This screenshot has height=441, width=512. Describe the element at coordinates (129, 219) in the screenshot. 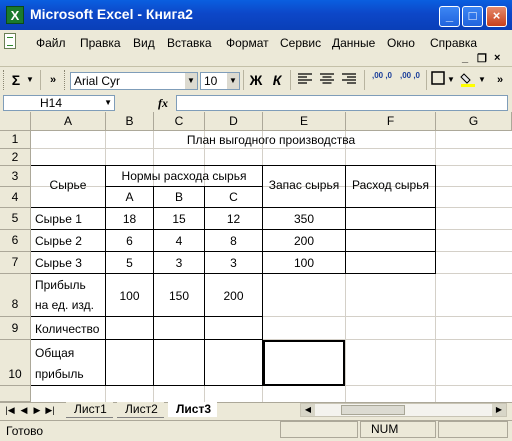

I see `cell-norm: 18` at that location.